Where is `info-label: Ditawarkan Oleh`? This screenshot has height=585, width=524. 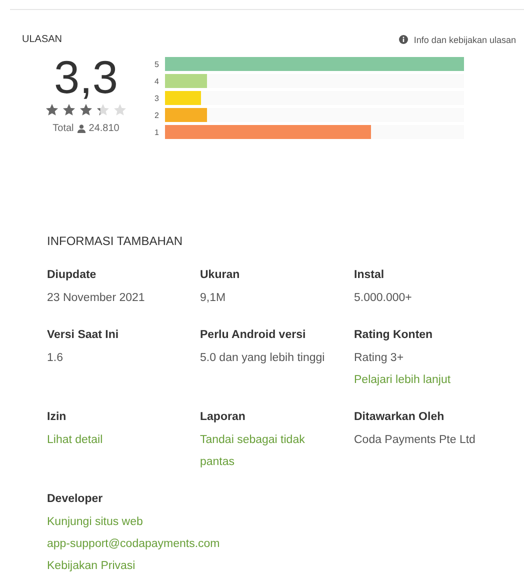
info-label: Ditawarkan Oleh is located at coordinates (400, 417).